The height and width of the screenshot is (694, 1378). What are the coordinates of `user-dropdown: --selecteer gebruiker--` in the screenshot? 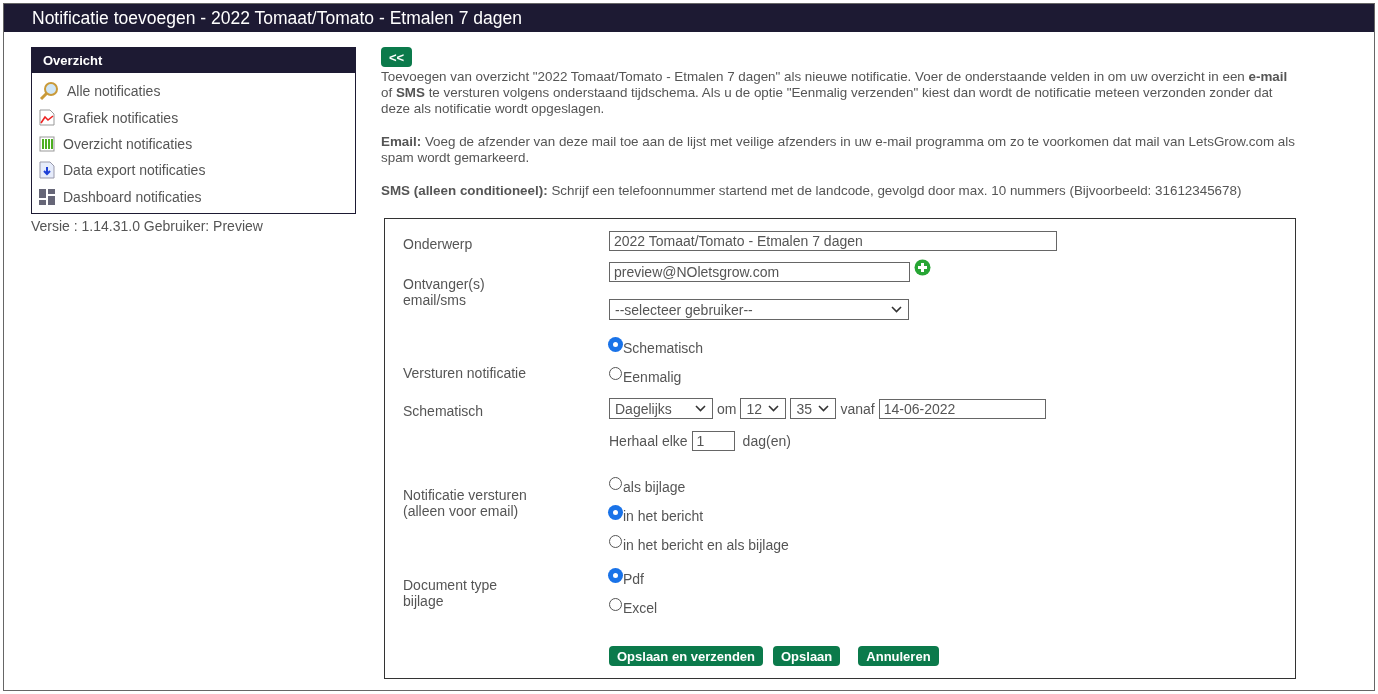 It's located at (759, 309).